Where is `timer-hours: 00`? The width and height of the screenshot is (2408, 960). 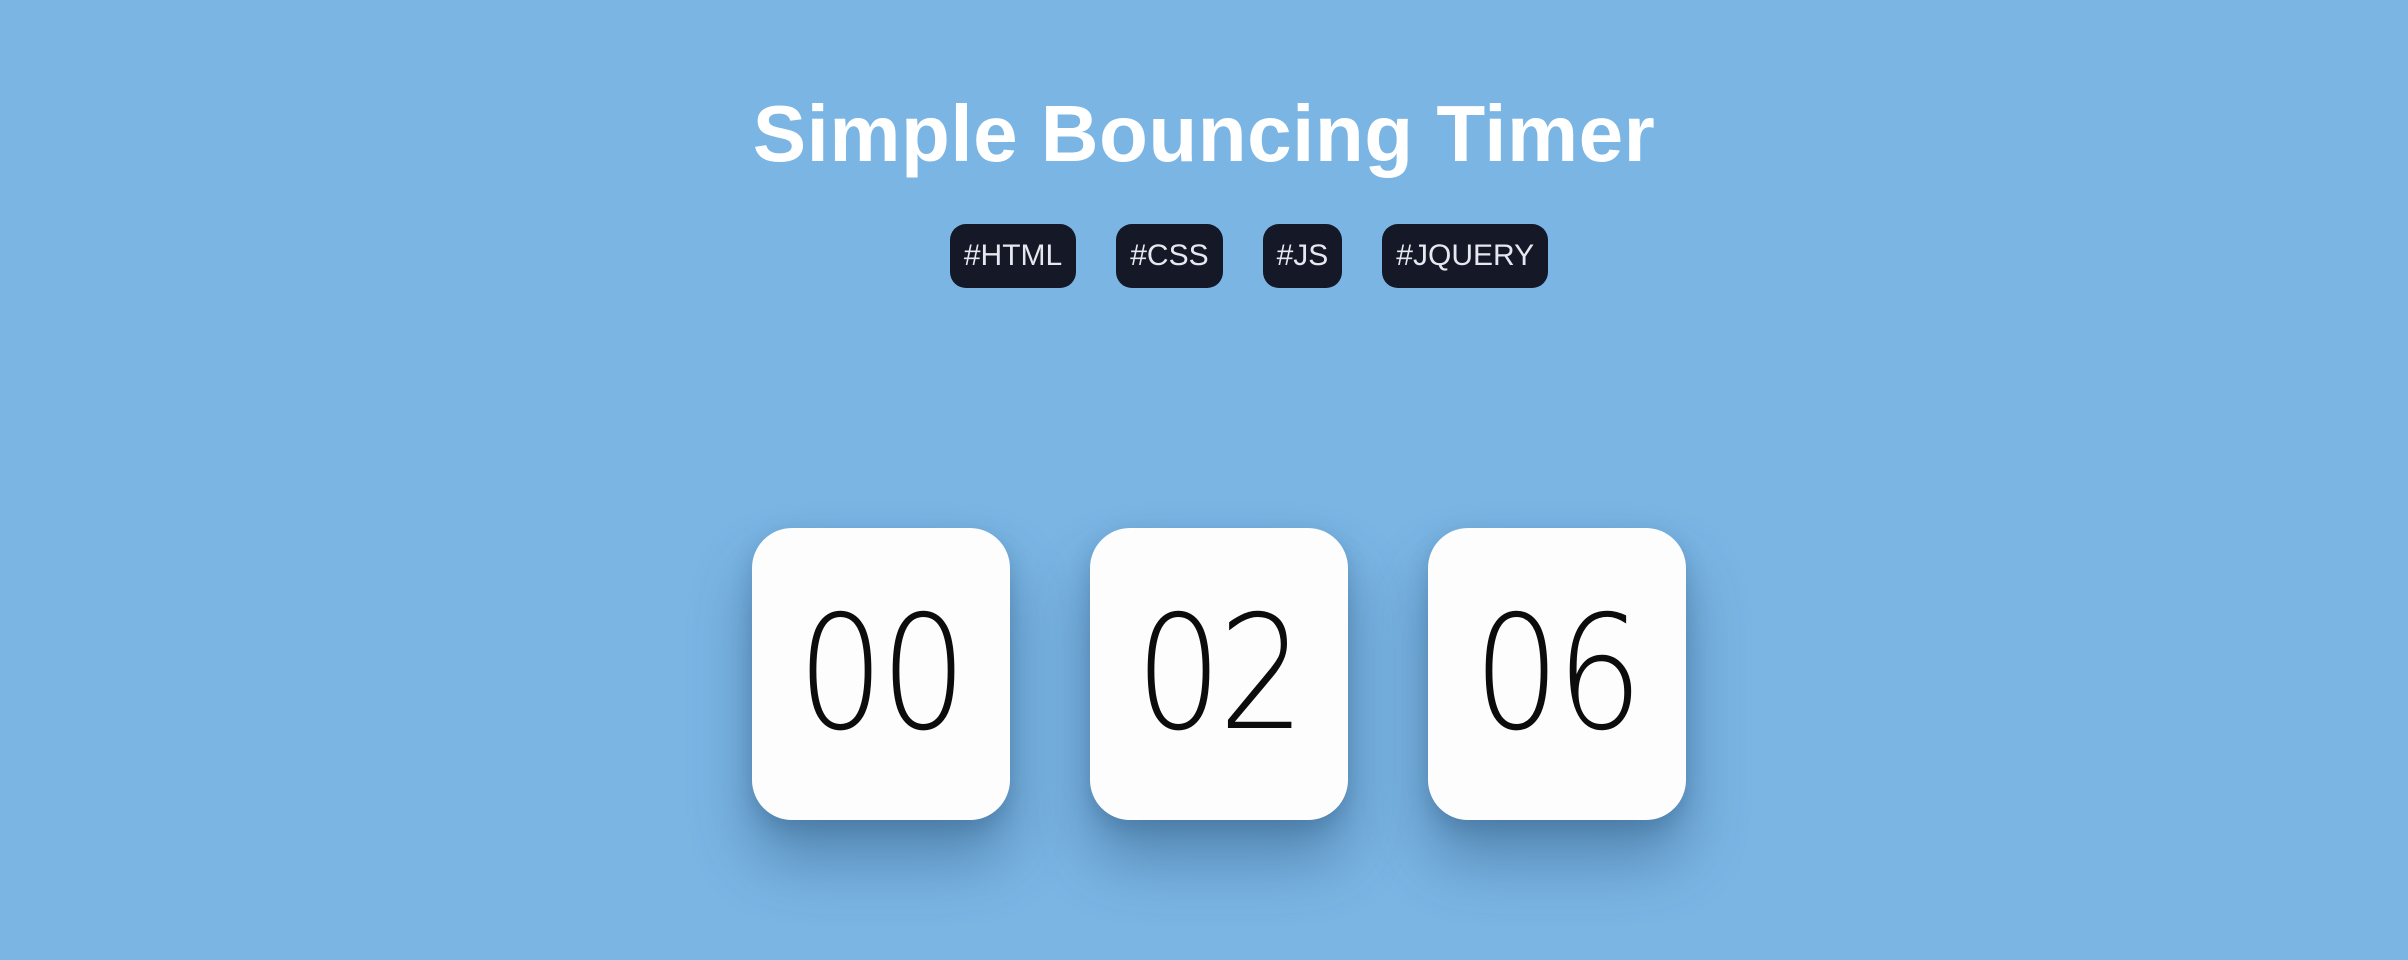 timer-hours: 00 is located at coordinates (882, 674).